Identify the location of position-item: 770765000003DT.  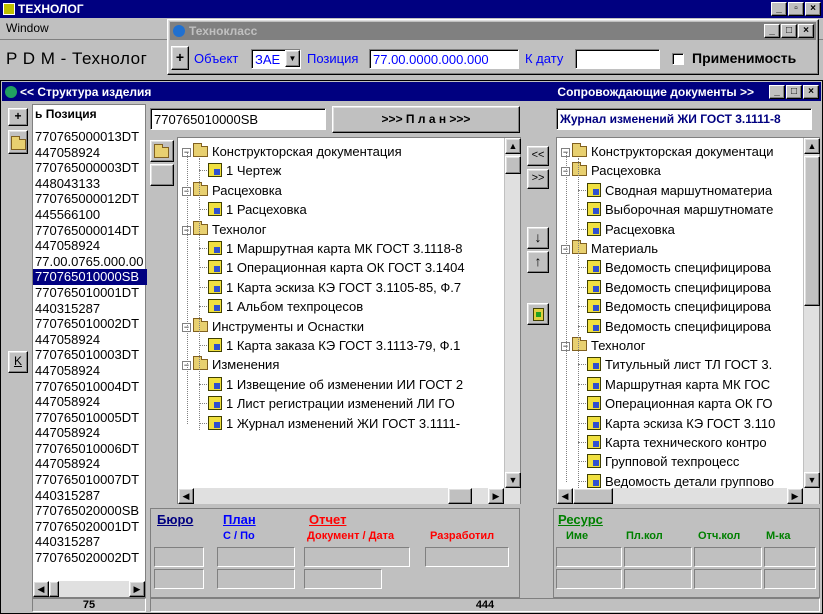
(90, 168).